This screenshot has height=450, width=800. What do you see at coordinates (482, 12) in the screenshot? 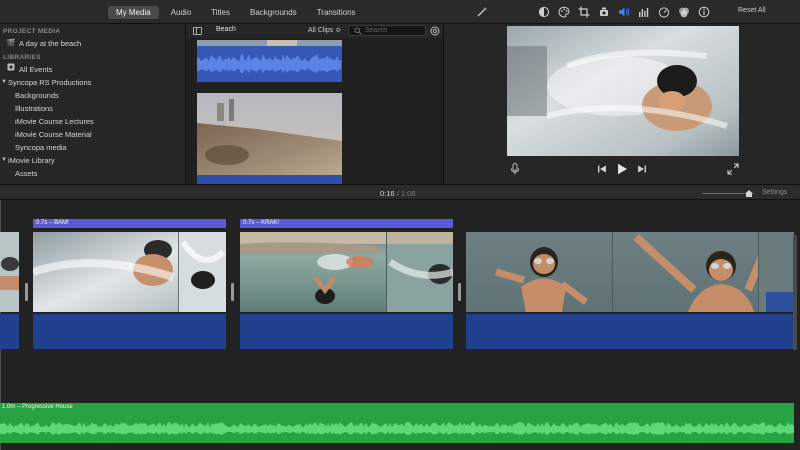
I see `magic-wand-icon` at bounding box center [482, 12].